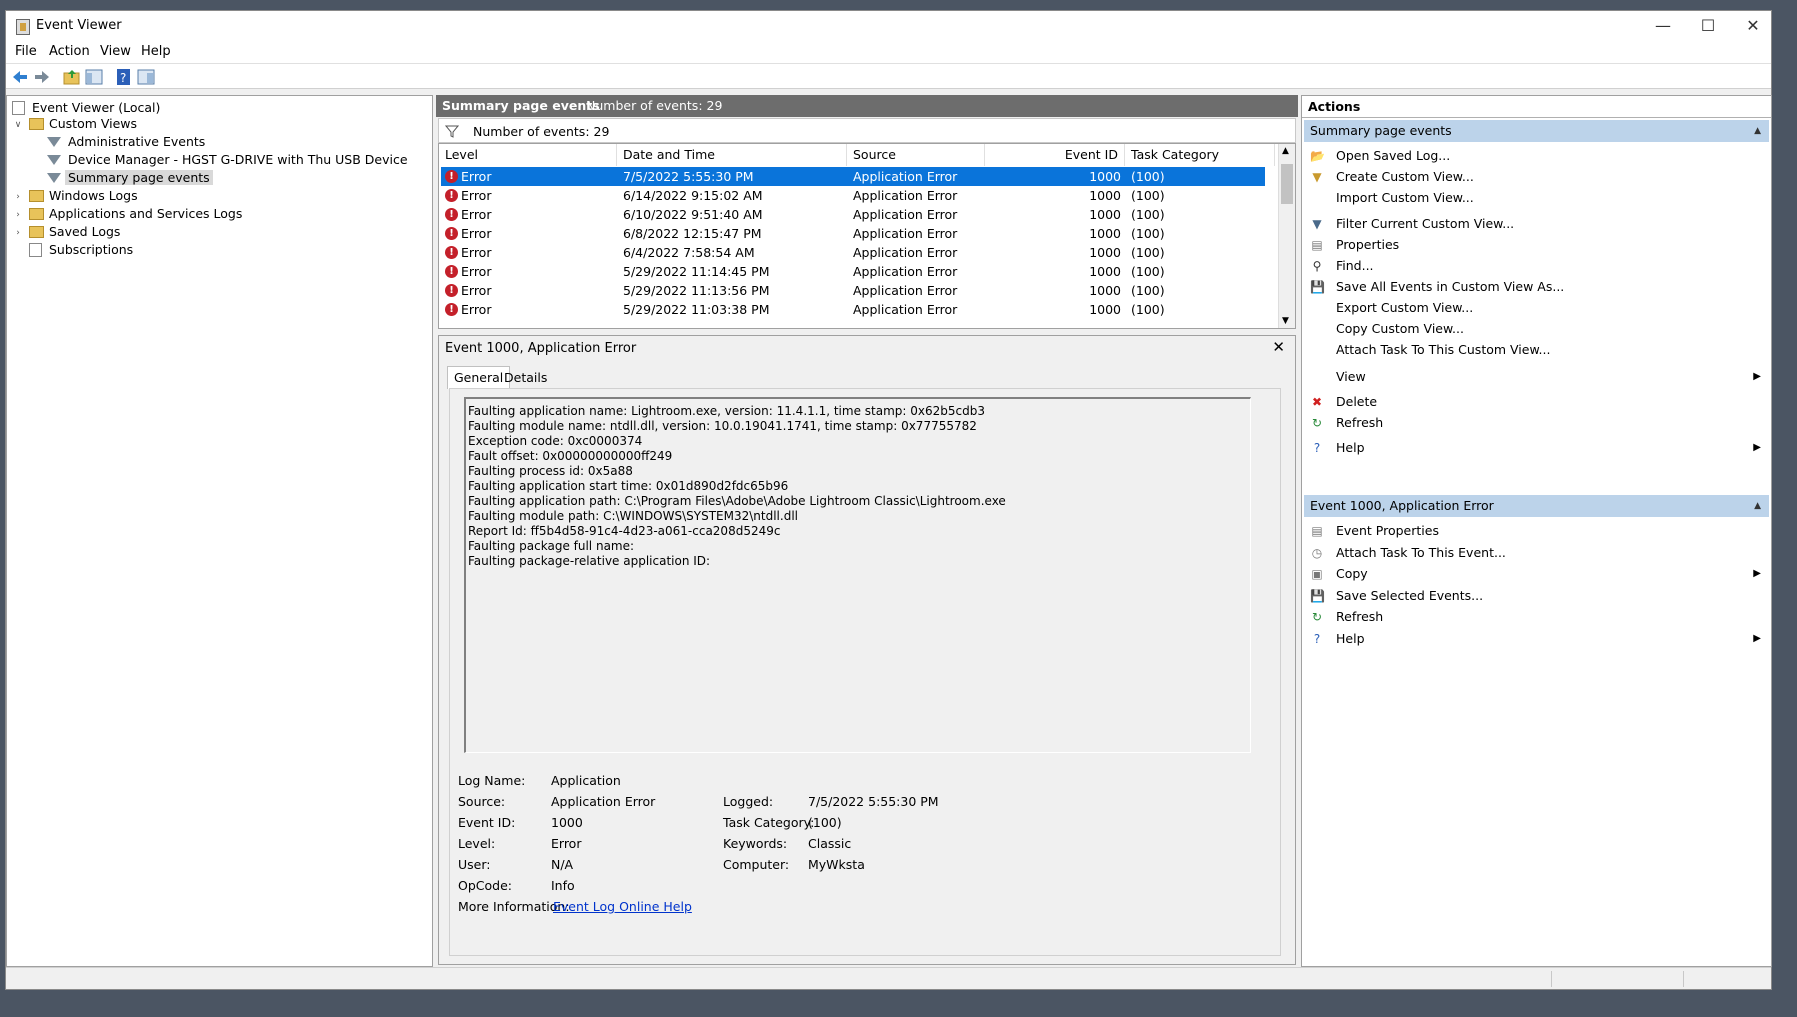 This screenshot has width=1797, height=1017. Describe the element at coordinates (18, 125) in the screenshot. I see `chevron-down-icon: ∨` at that location.